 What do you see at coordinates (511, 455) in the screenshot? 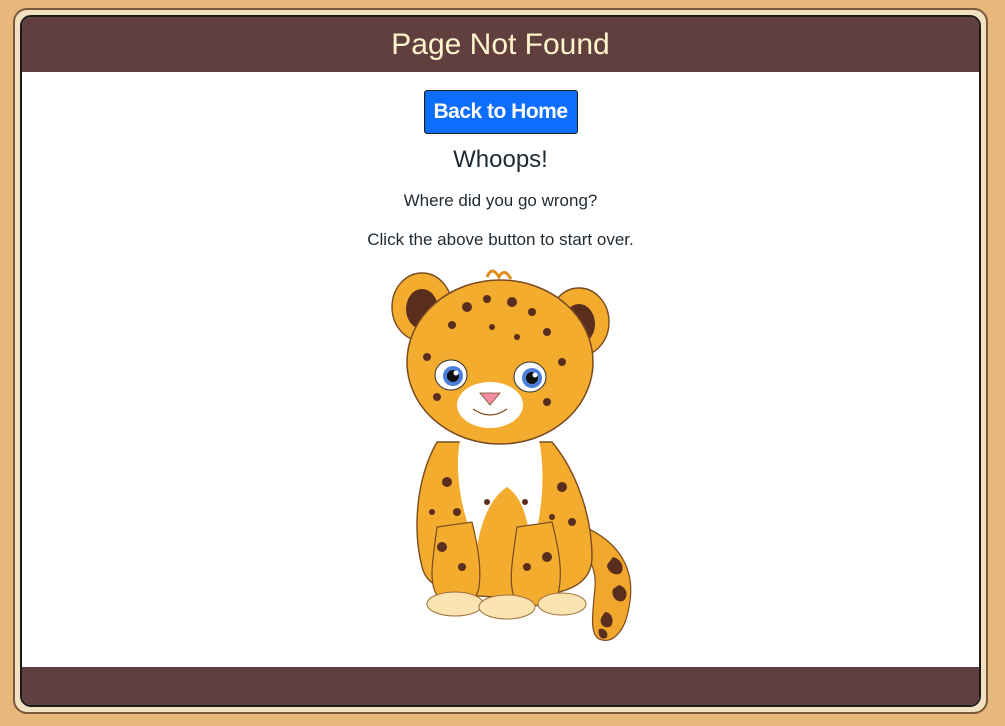
I see `leopard-cub-image` at bounding box center [511, 455].